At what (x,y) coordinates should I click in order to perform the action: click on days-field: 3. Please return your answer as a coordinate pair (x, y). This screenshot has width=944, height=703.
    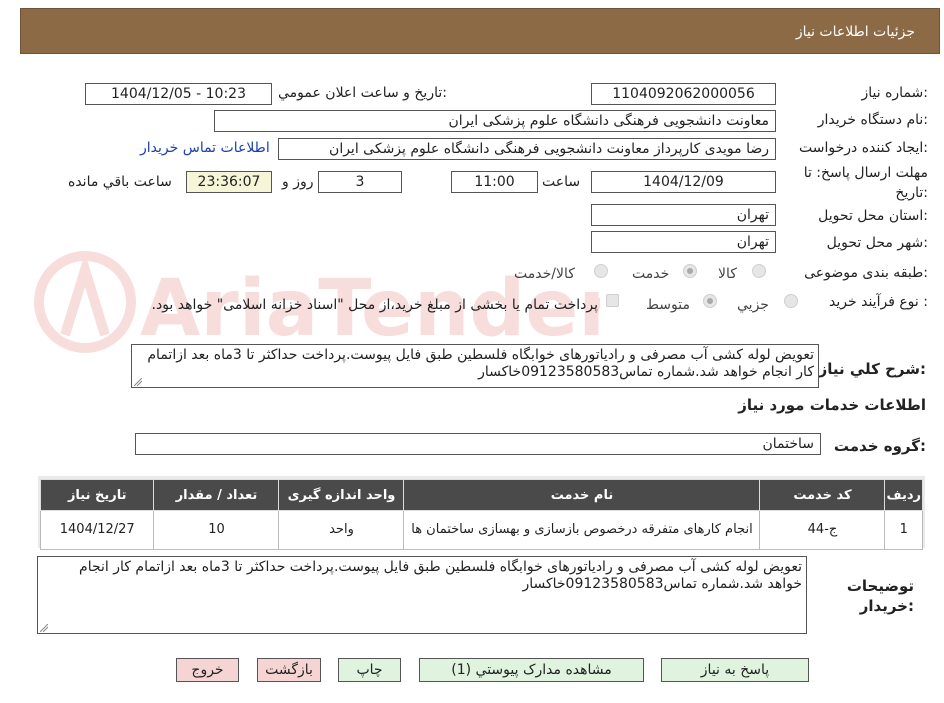
    Looking at the image, I should click on (360, 182).